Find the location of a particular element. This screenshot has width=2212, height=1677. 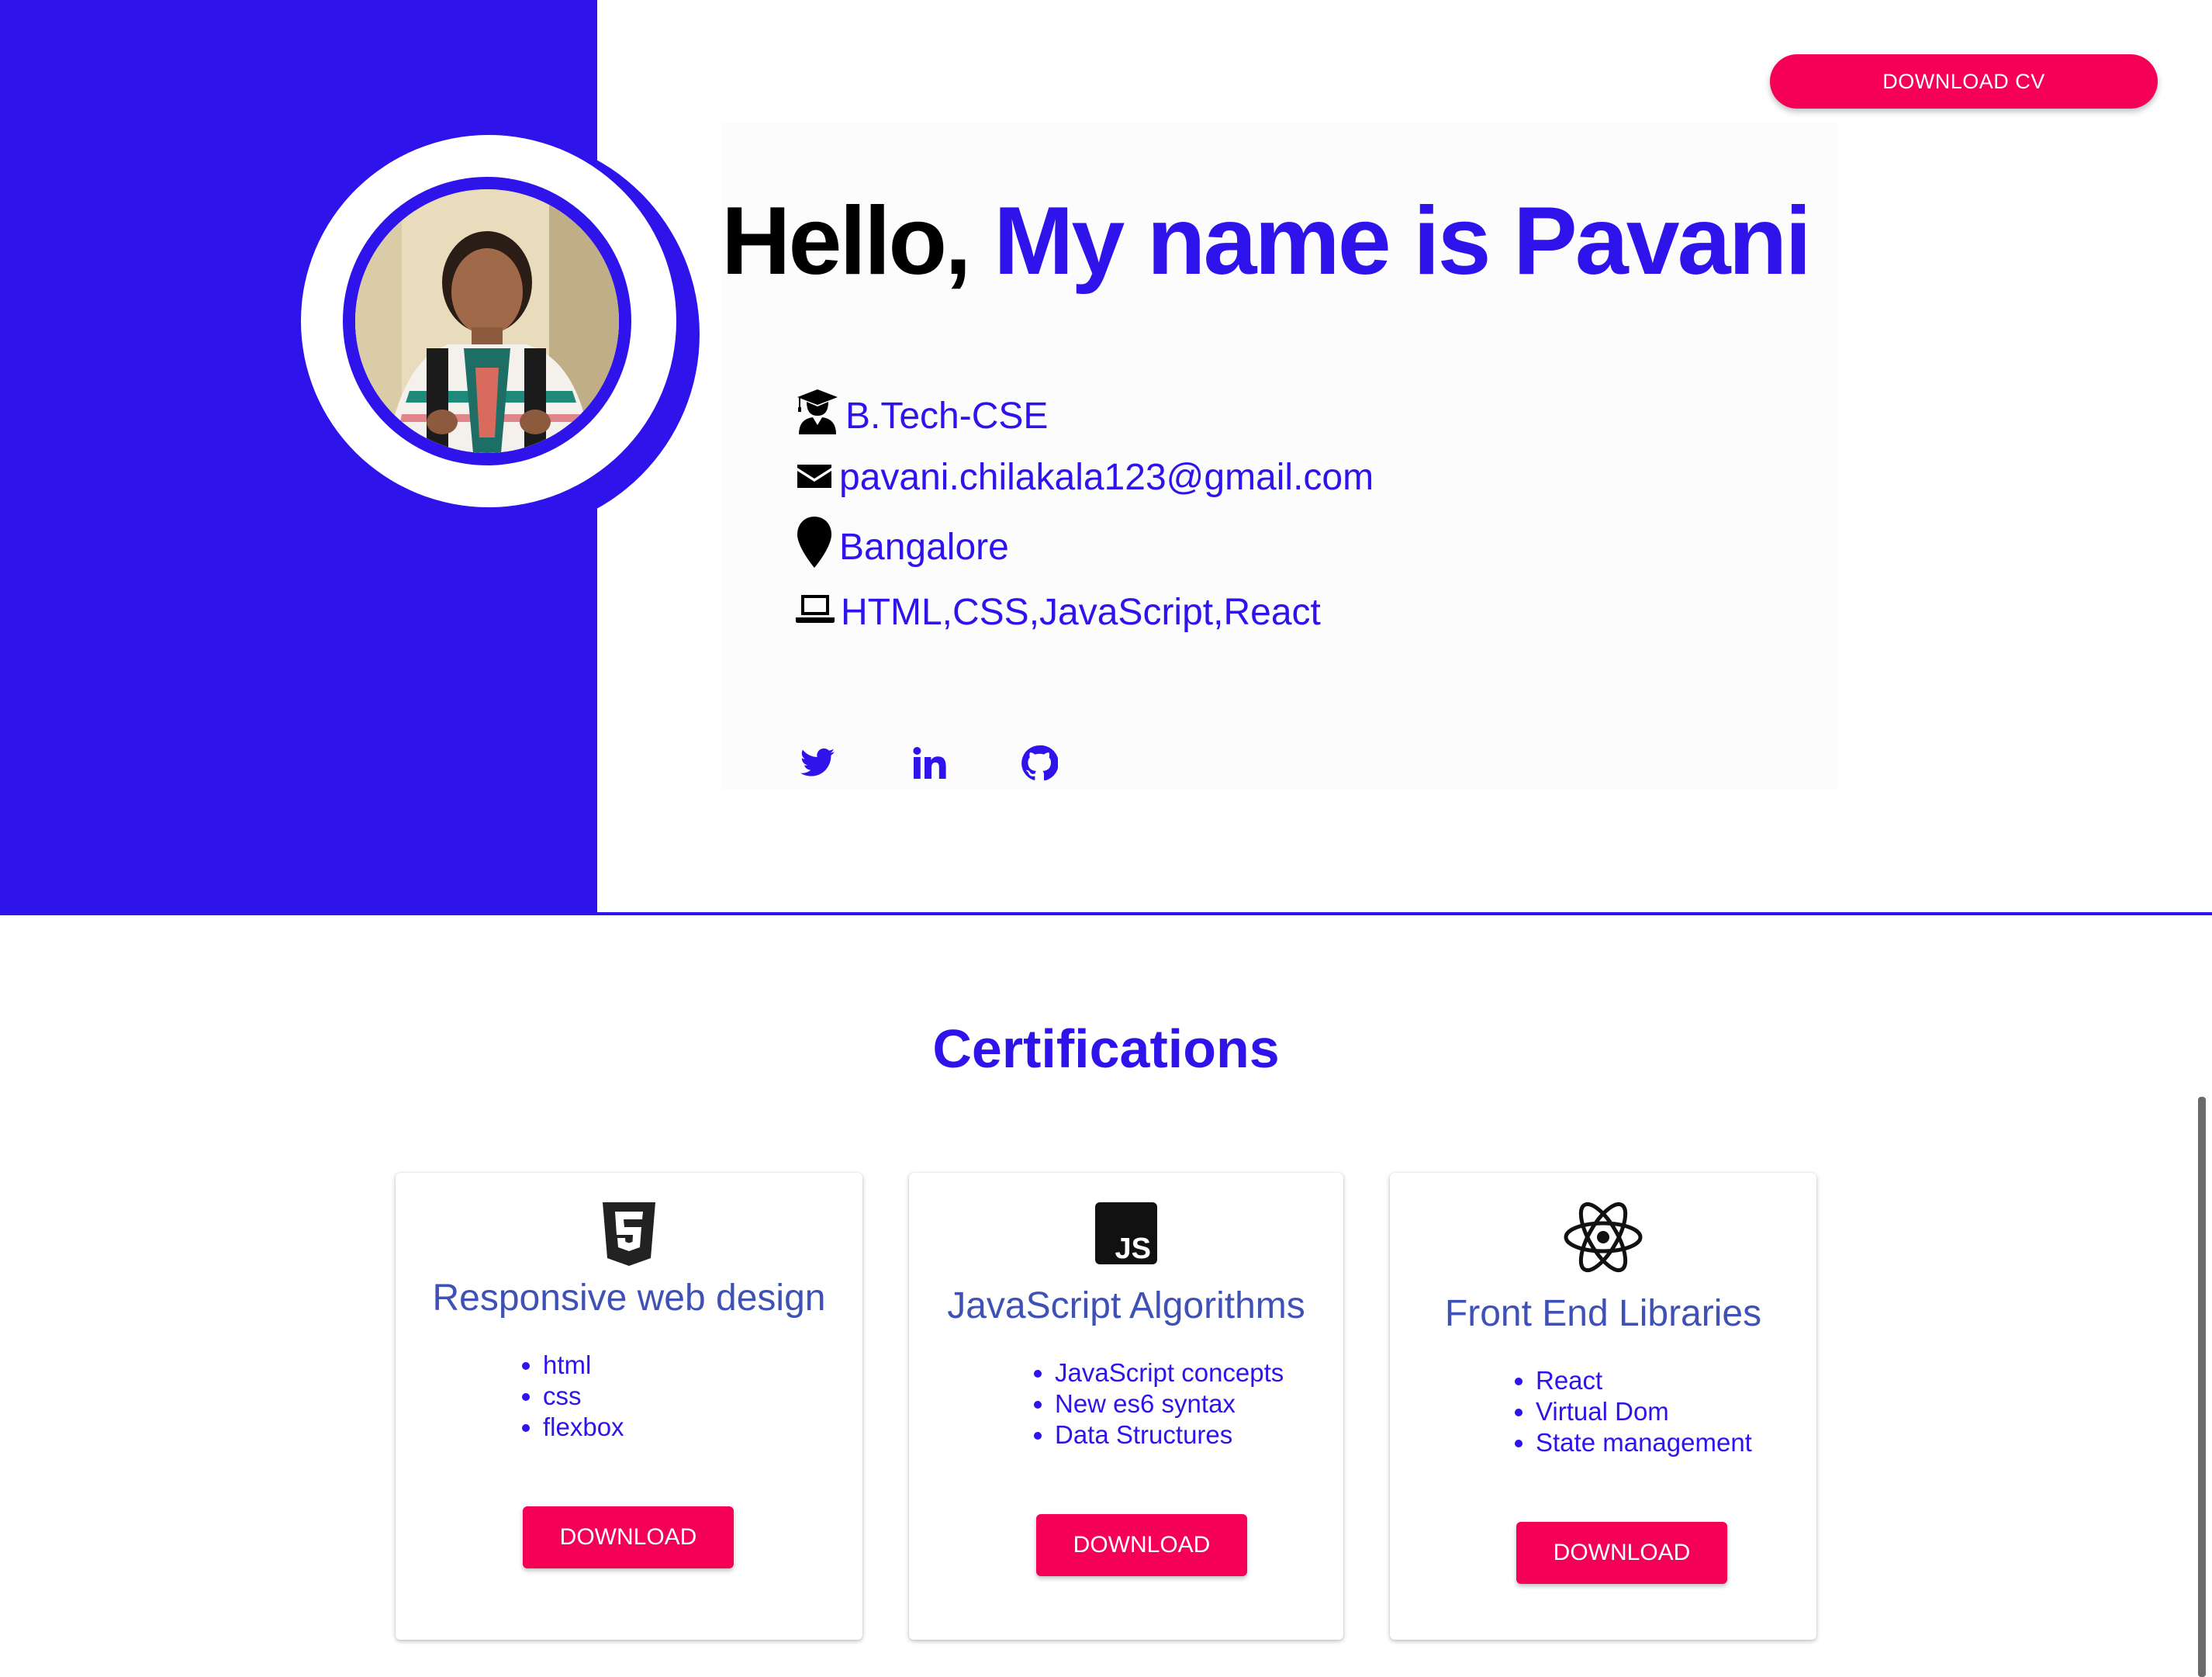

page-scrollbar is located at coordinates (2202, 1387).